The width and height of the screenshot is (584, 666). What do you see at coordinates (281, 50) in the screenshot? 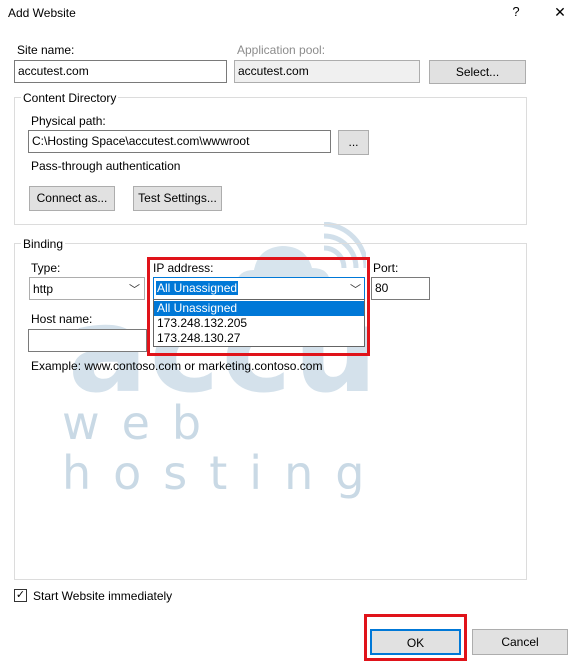
I see `app-pool-label: Application pool:` at bounding box center [281, 50].